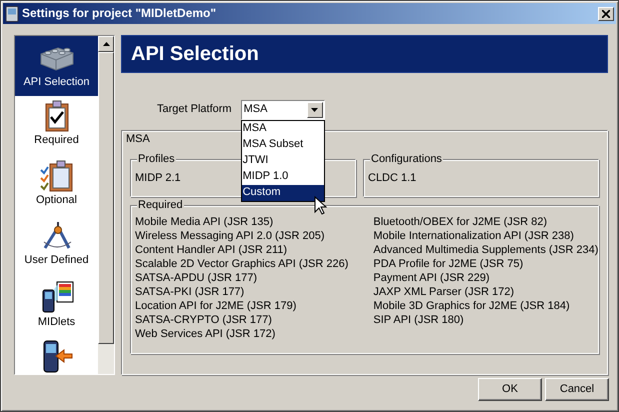 The height and width of the screenshot is (412, 619). I want to click on ok-button: OK, so click(510, 389).